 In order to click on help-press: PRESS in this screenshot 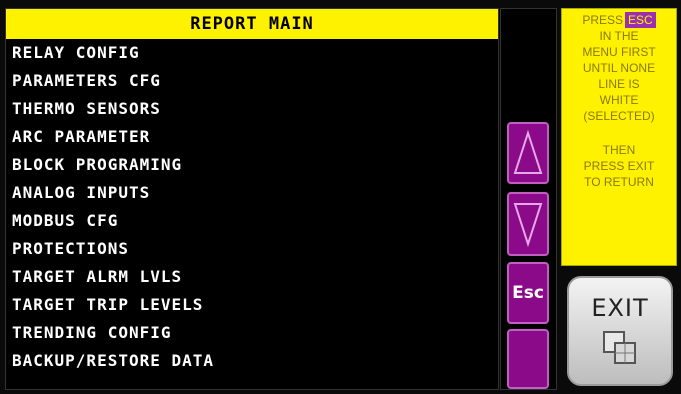, I will do `click(602, 20)`.